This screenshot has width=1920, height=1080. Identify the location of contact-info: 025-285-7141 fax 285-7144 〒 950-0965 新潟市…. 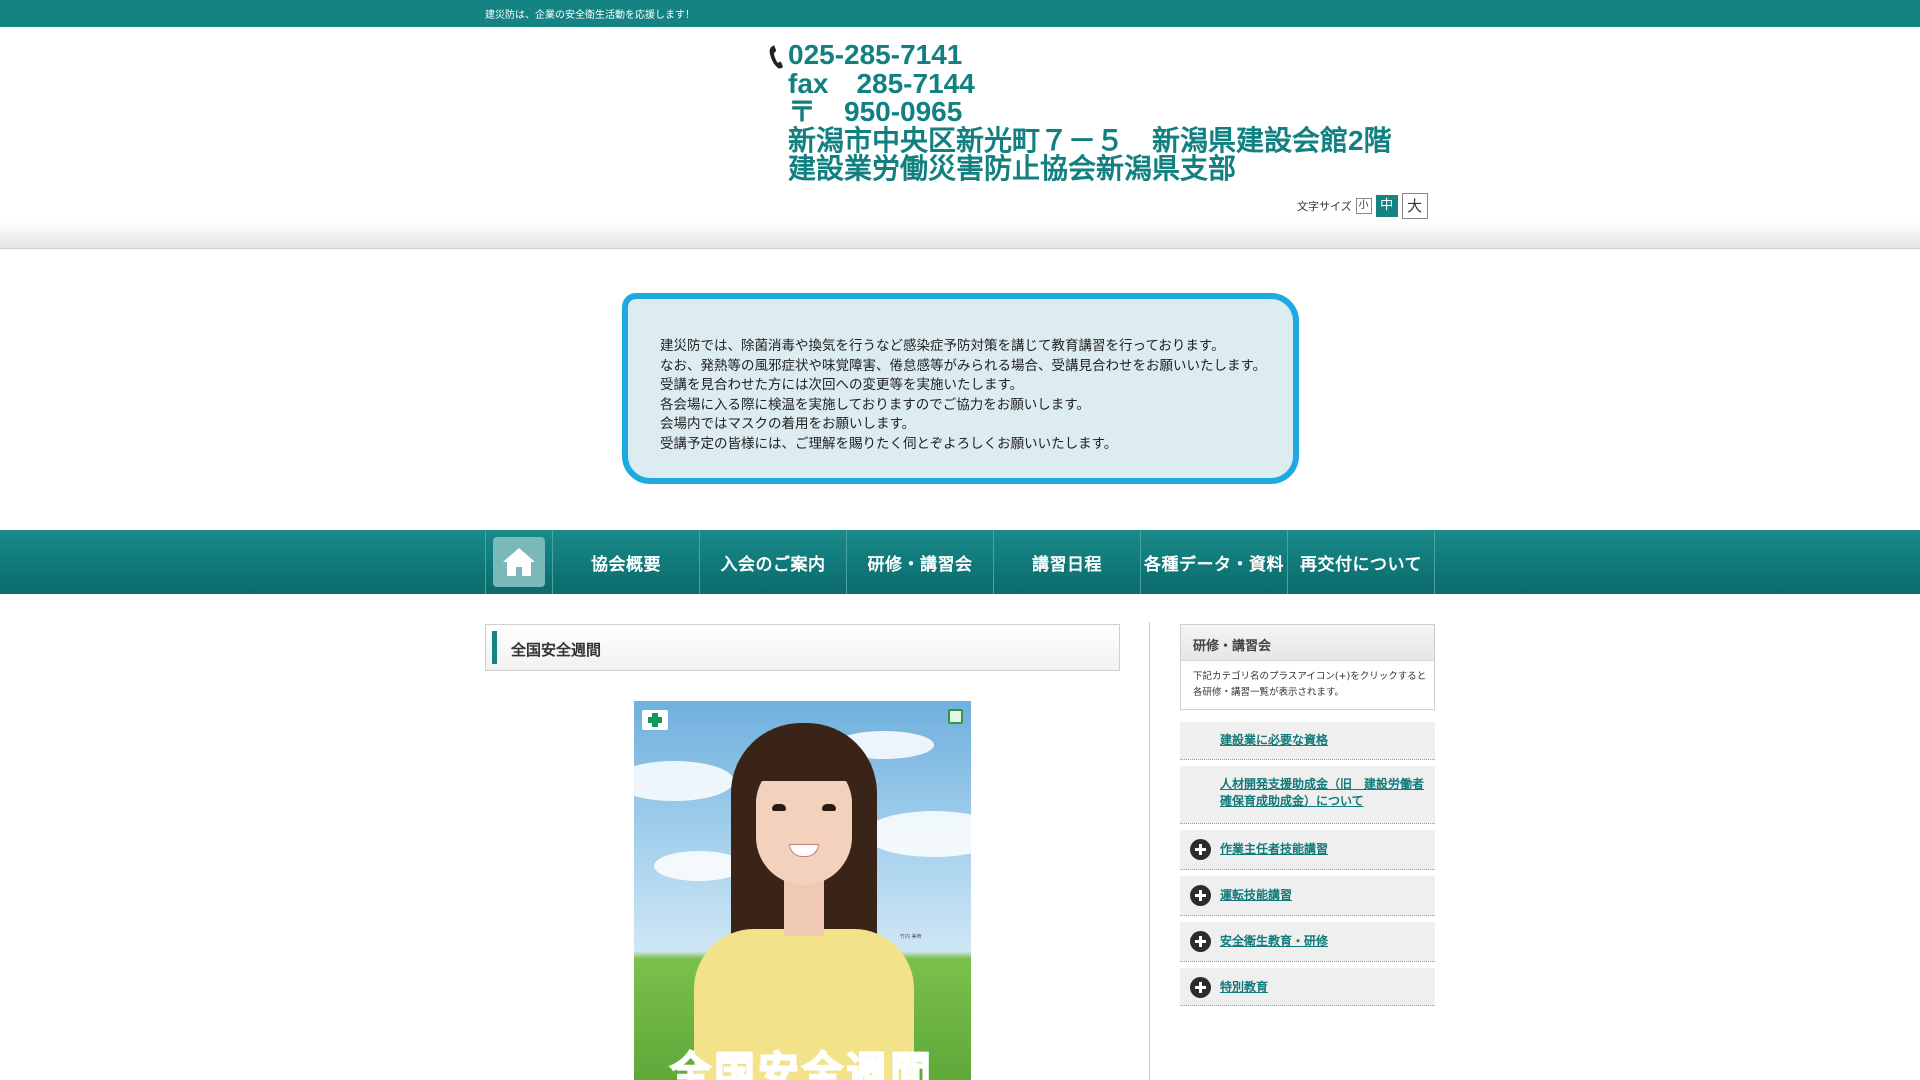
(1080, 111).